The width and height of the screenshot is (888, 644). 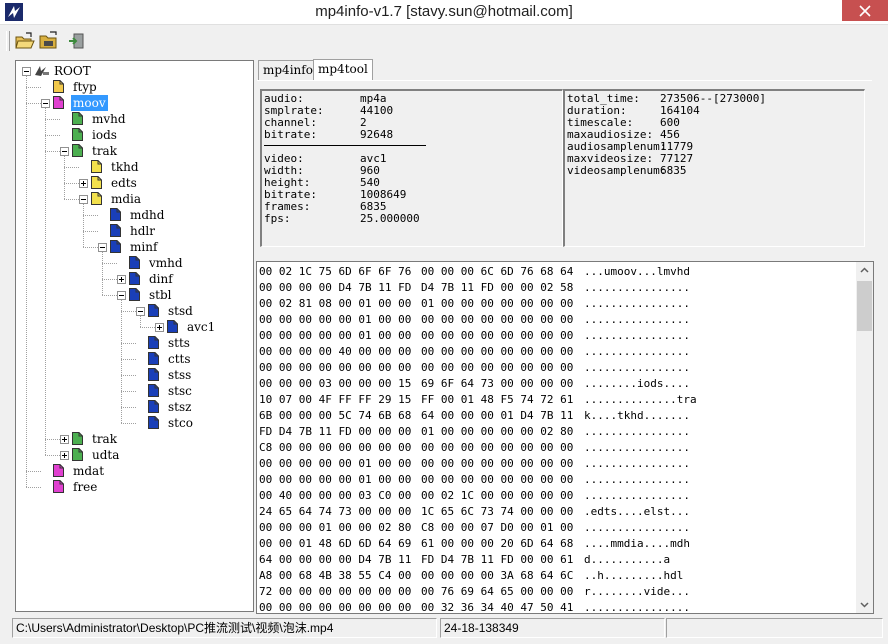 What do you see at coordinates (189, 295) in the screenshot?
I see `tree-node-stbl: stbl` at bounding box center [189, 295].